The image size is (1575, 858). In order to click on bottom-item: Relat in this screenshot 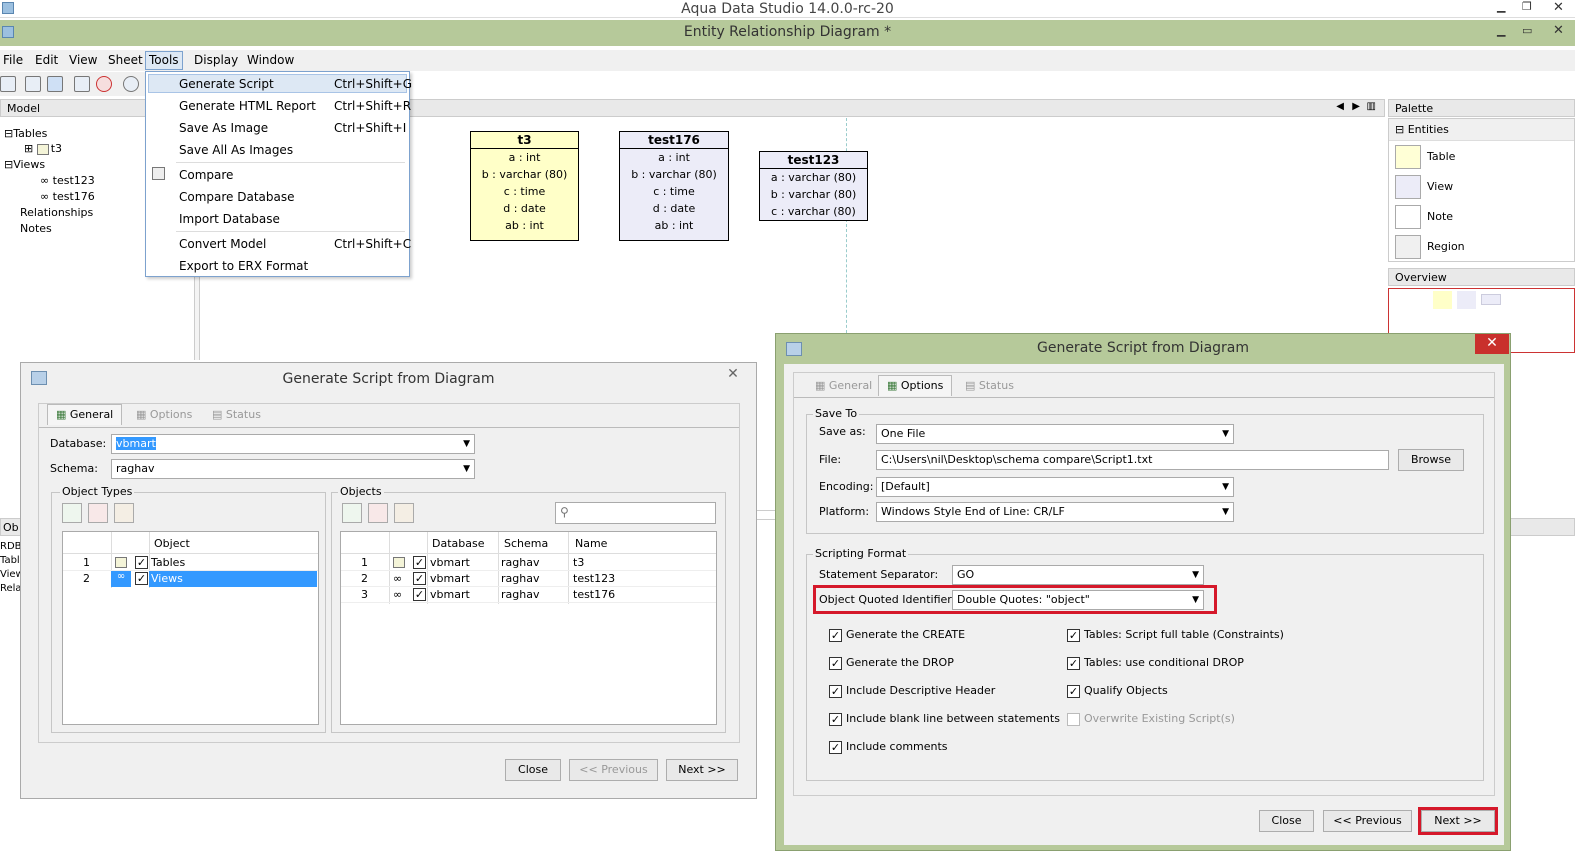, I will do `click(11, 589)`.